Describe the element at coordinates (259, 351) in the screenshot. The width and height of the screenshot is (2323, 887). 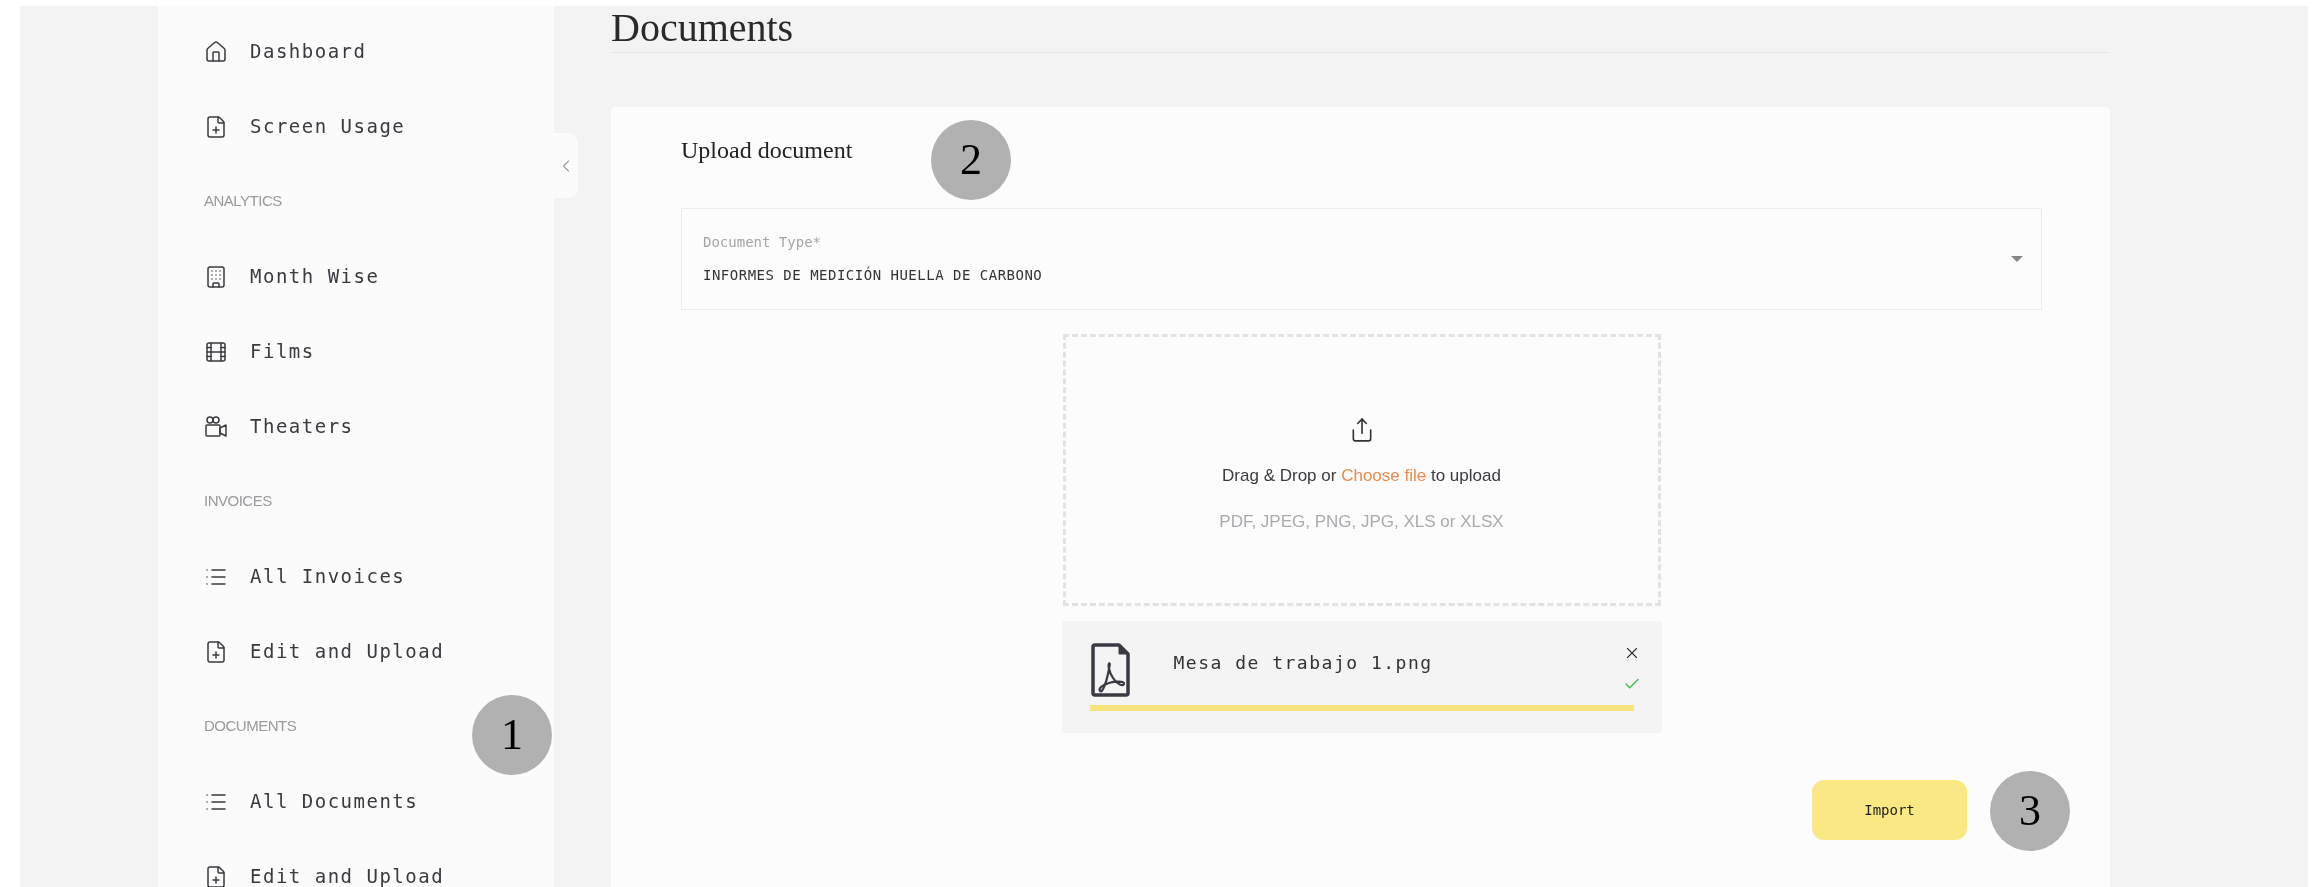
I see `sidebar-item: Films` at that location.